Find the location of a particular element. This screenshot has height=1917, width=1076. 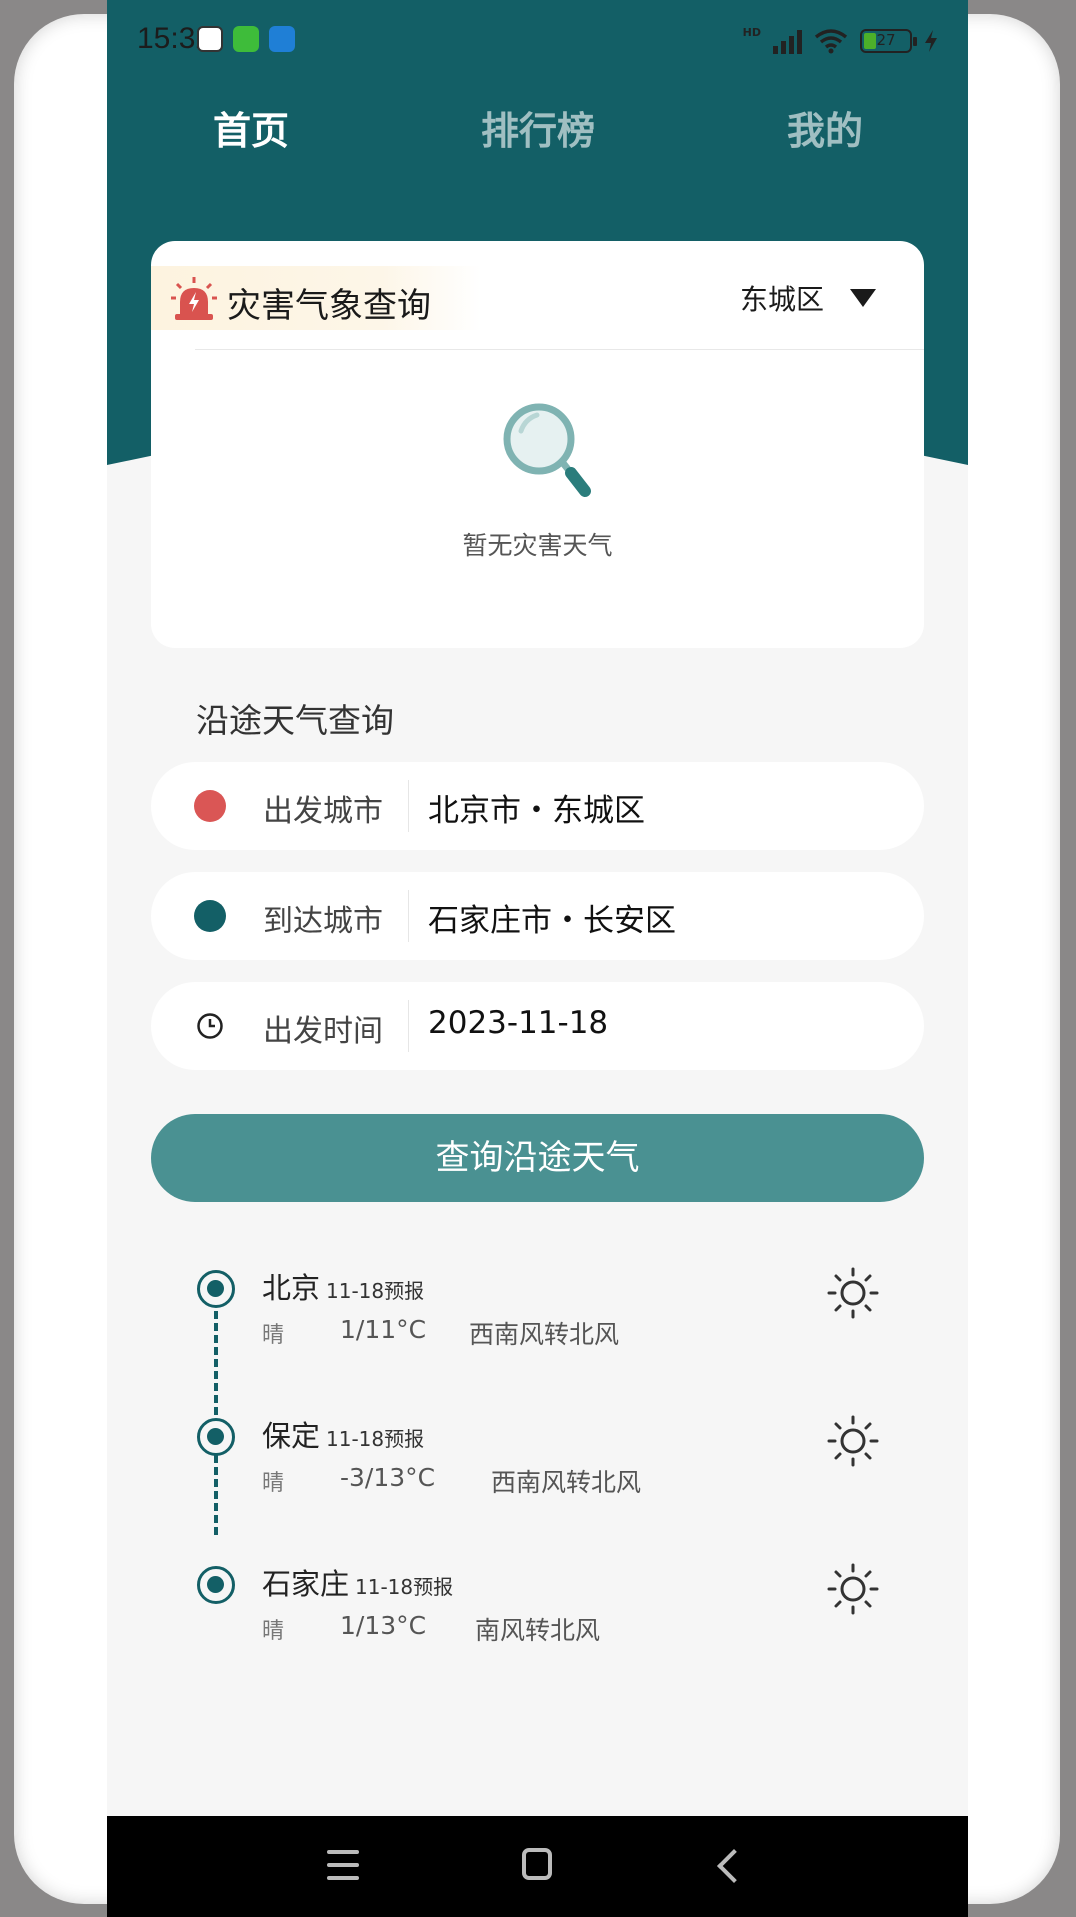

forecast-item: 保定 11-18预报 晴 -3/13°C 西南风转北风 is located at coordinates (537, 1463).